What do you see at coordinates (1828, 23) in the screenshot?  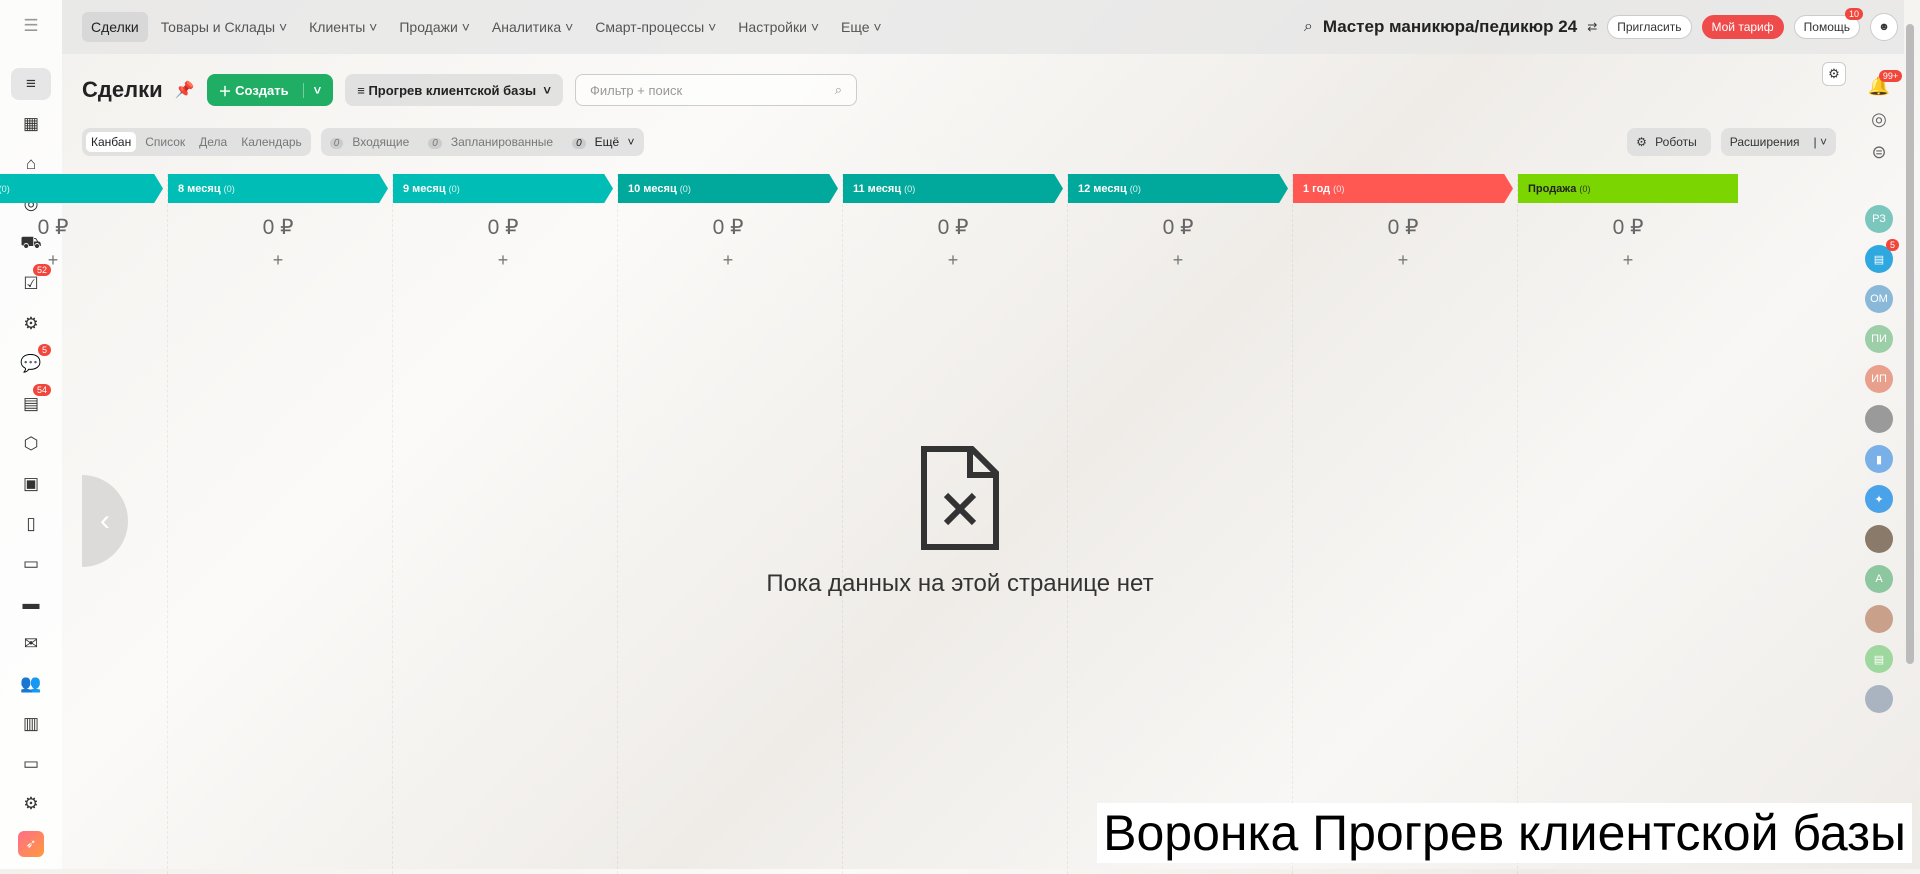 I see `help-button: Помощь 10` at bounding box center [1828, 23].